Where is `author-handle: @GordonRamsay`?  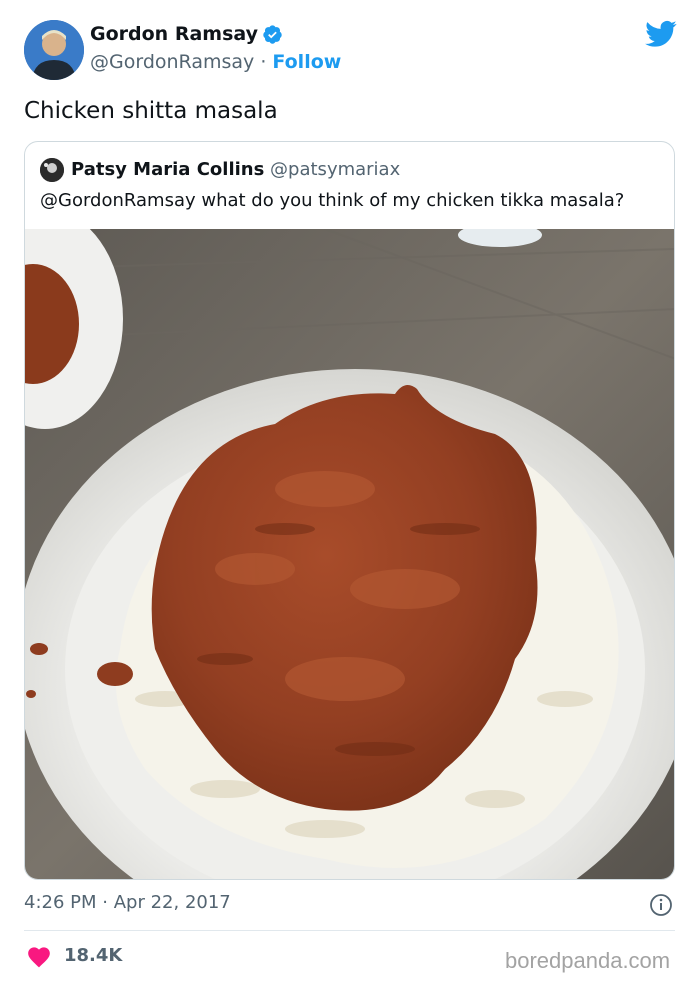 author-handle: @GordonRamsay is located at coordinates (172, 62).